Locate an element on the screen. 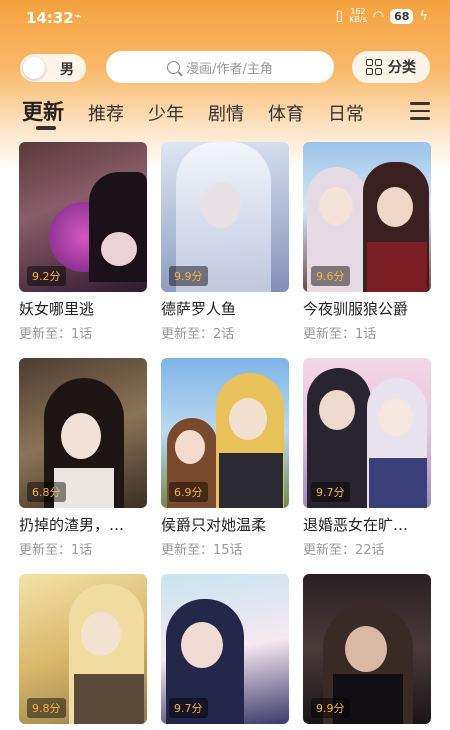  comic-cover: 6.9分 is located at coordinates (225, 433).